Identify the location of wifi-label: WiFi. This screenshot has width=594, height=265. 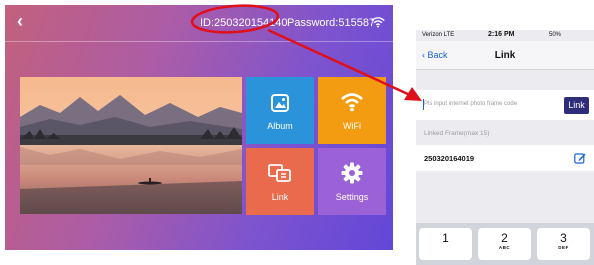
(352, 126).